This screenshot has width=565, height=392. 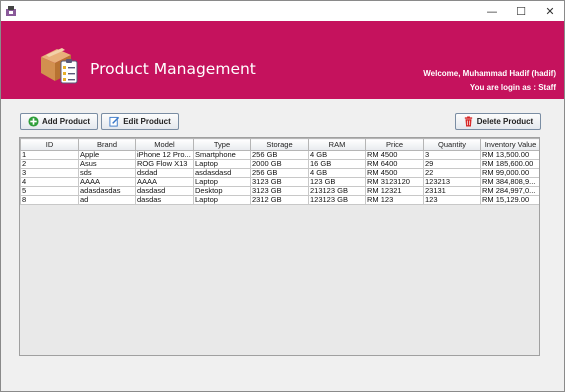 I want to click on table-cell: RM 99,000.00, so click(x=509, y=173).